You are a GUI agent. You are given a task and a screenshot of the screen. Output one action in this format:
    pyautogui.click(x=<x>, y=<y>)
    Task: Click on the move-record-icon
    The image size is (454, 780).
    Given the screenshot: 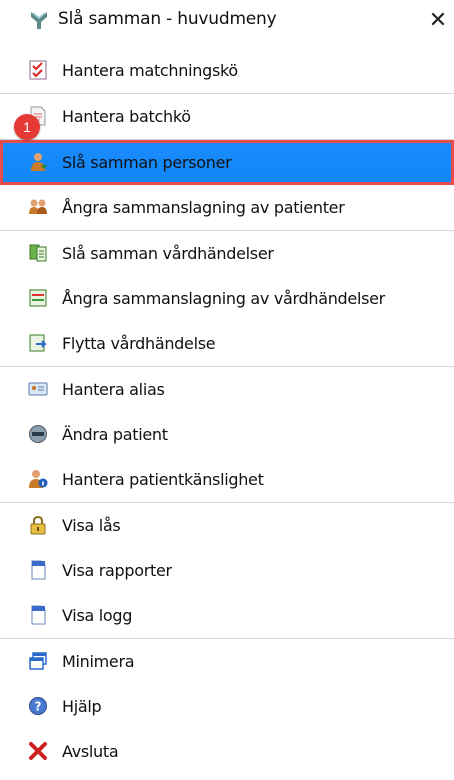 What is the action you would take?
    pyautogui.click(x=38, y=343)
    